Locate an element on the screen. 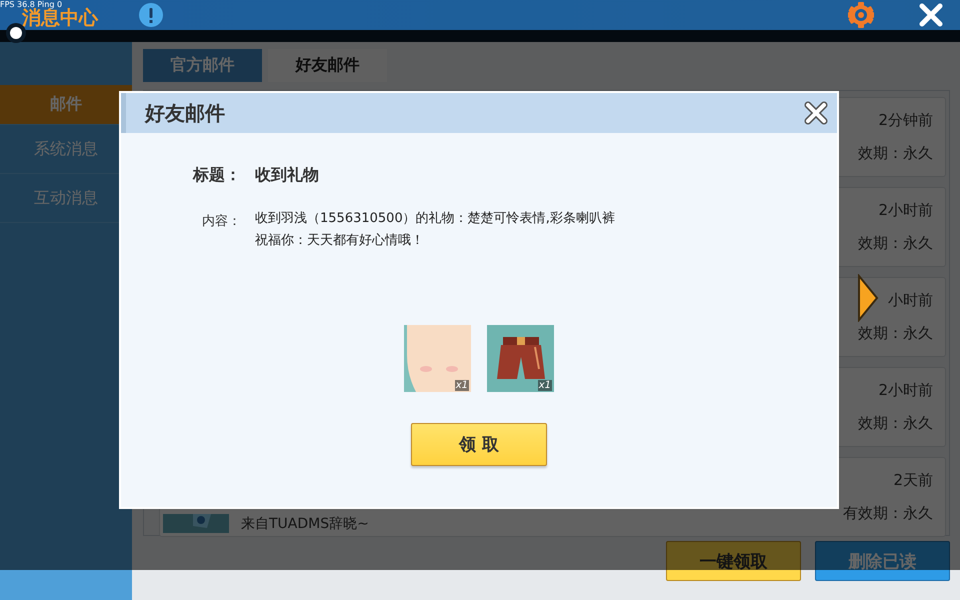 This screenshot has height=600, width=960. mail-validity: 有效期：永久 is located at coordinates (888, 513).